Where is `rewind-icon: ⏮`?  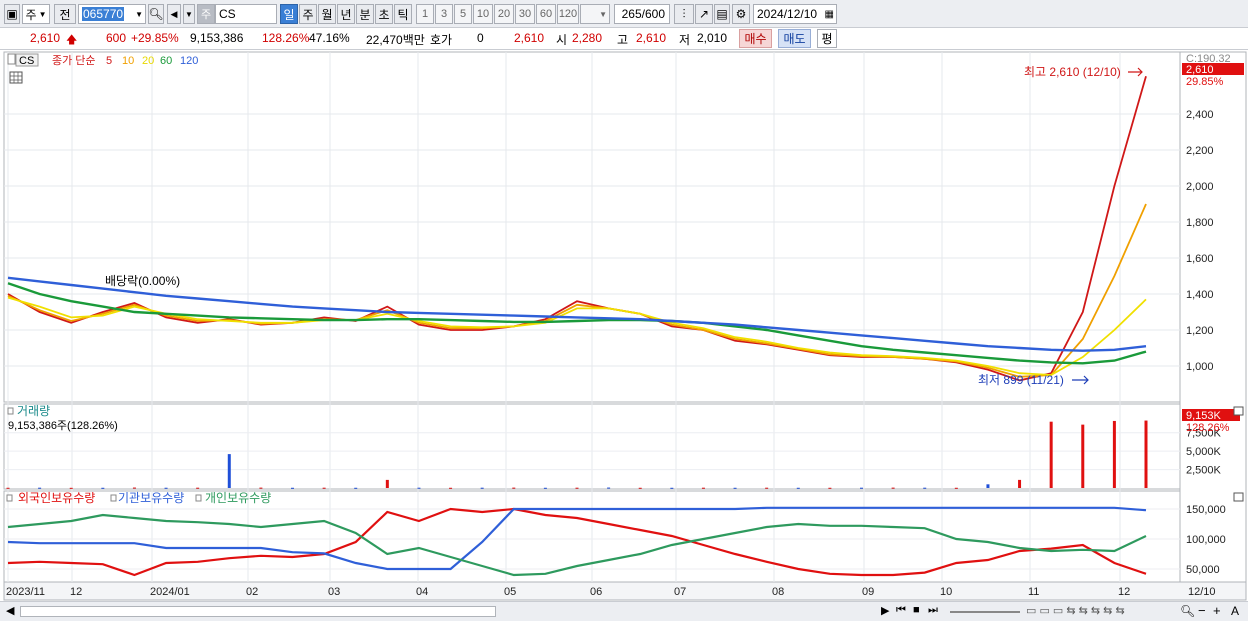 rewind-icon: ⏮ is located at coordinates (901, 610).